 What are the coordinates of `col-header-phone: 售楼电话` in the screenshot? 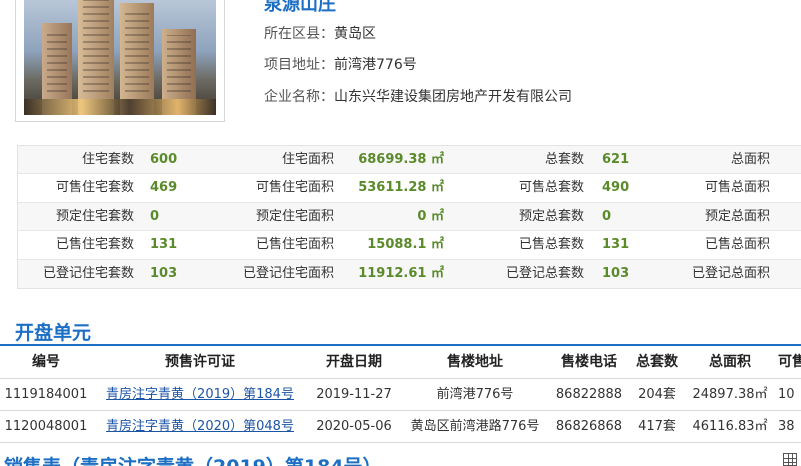 It's located at (589, 362).